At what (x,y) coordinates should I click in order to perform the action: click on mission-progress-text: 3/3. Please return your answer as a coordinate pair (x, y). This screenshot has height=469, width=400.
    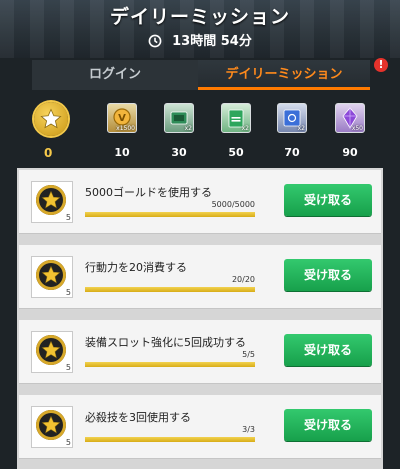
    Looking at the image, I should click on (248, 429).